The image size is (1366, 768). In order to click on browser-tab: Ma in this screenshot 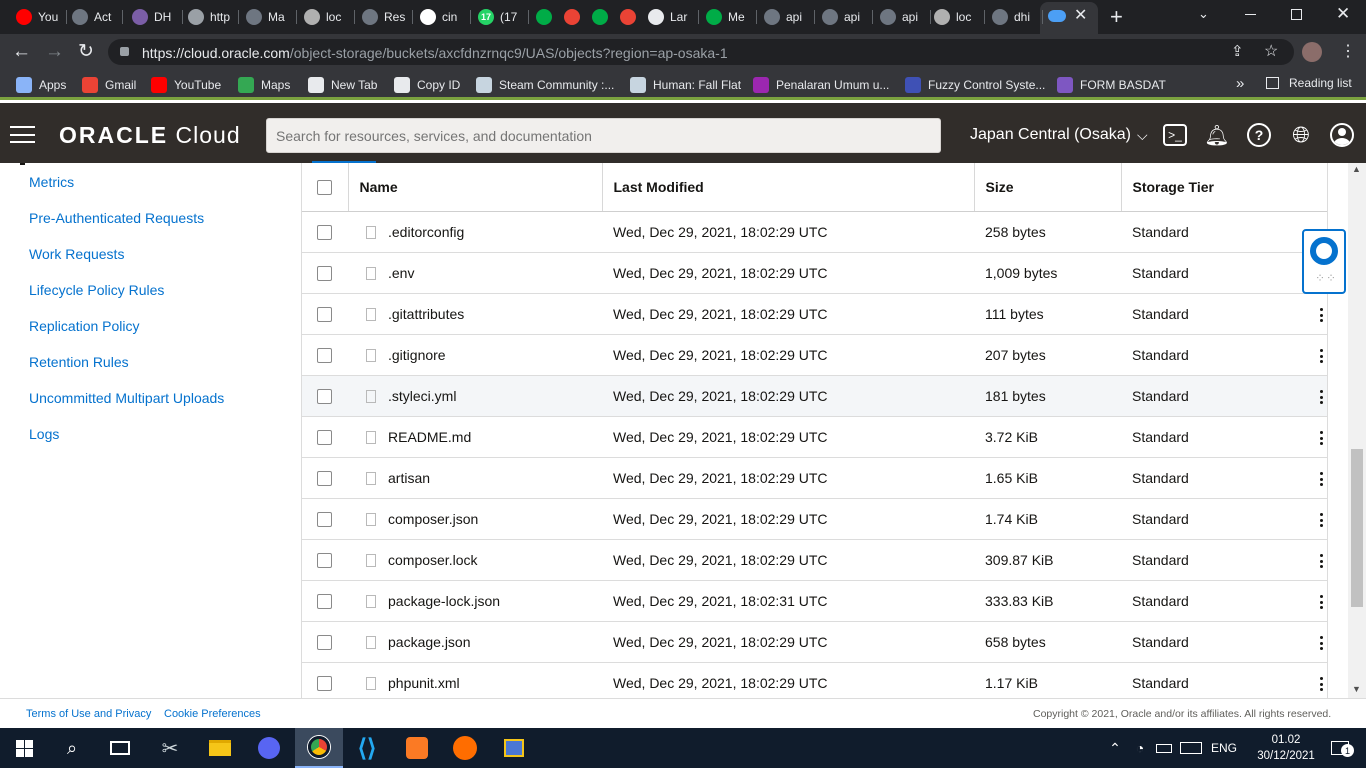, I will do `click(269, 17)`.